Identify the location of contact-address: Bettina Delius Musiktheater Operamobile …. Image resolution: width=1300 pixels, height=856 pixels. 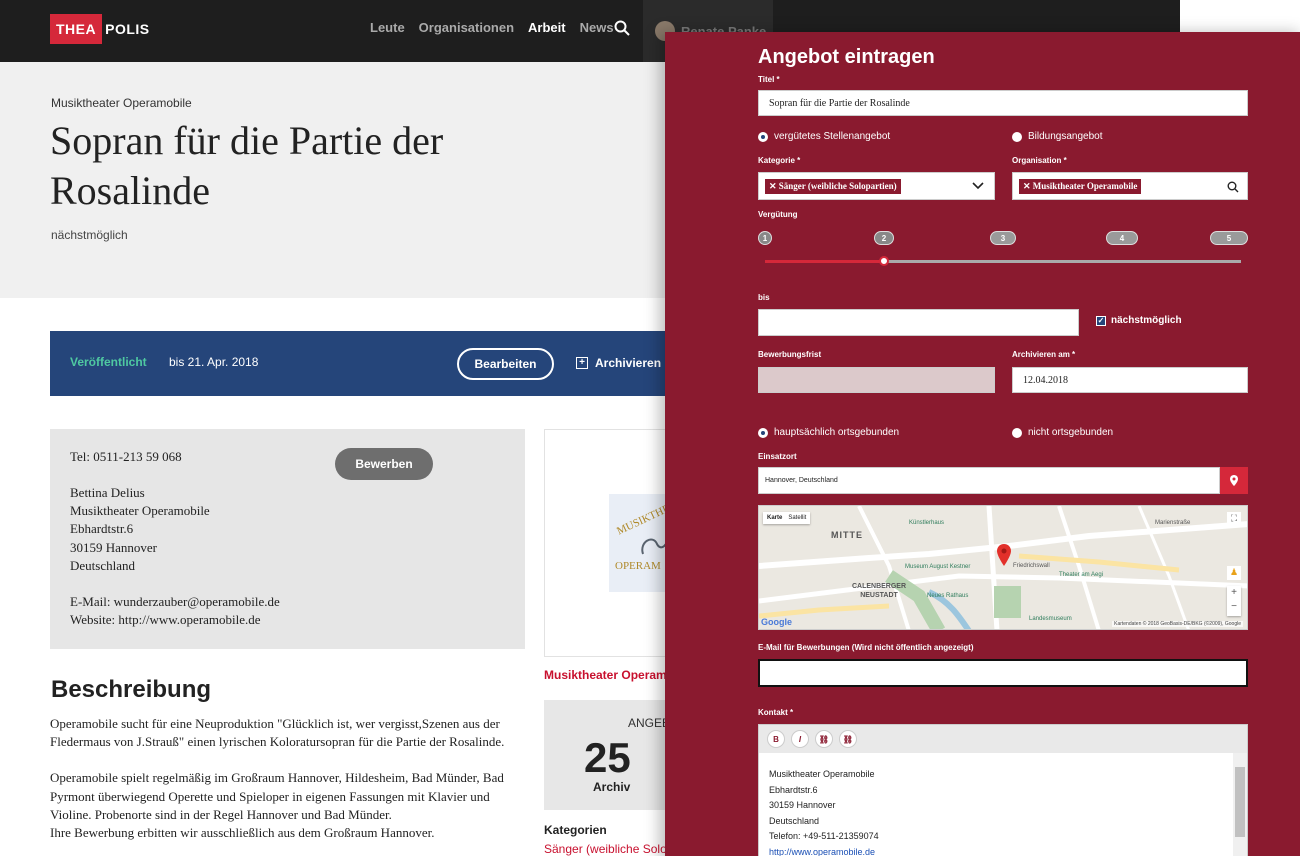
(140, 529).